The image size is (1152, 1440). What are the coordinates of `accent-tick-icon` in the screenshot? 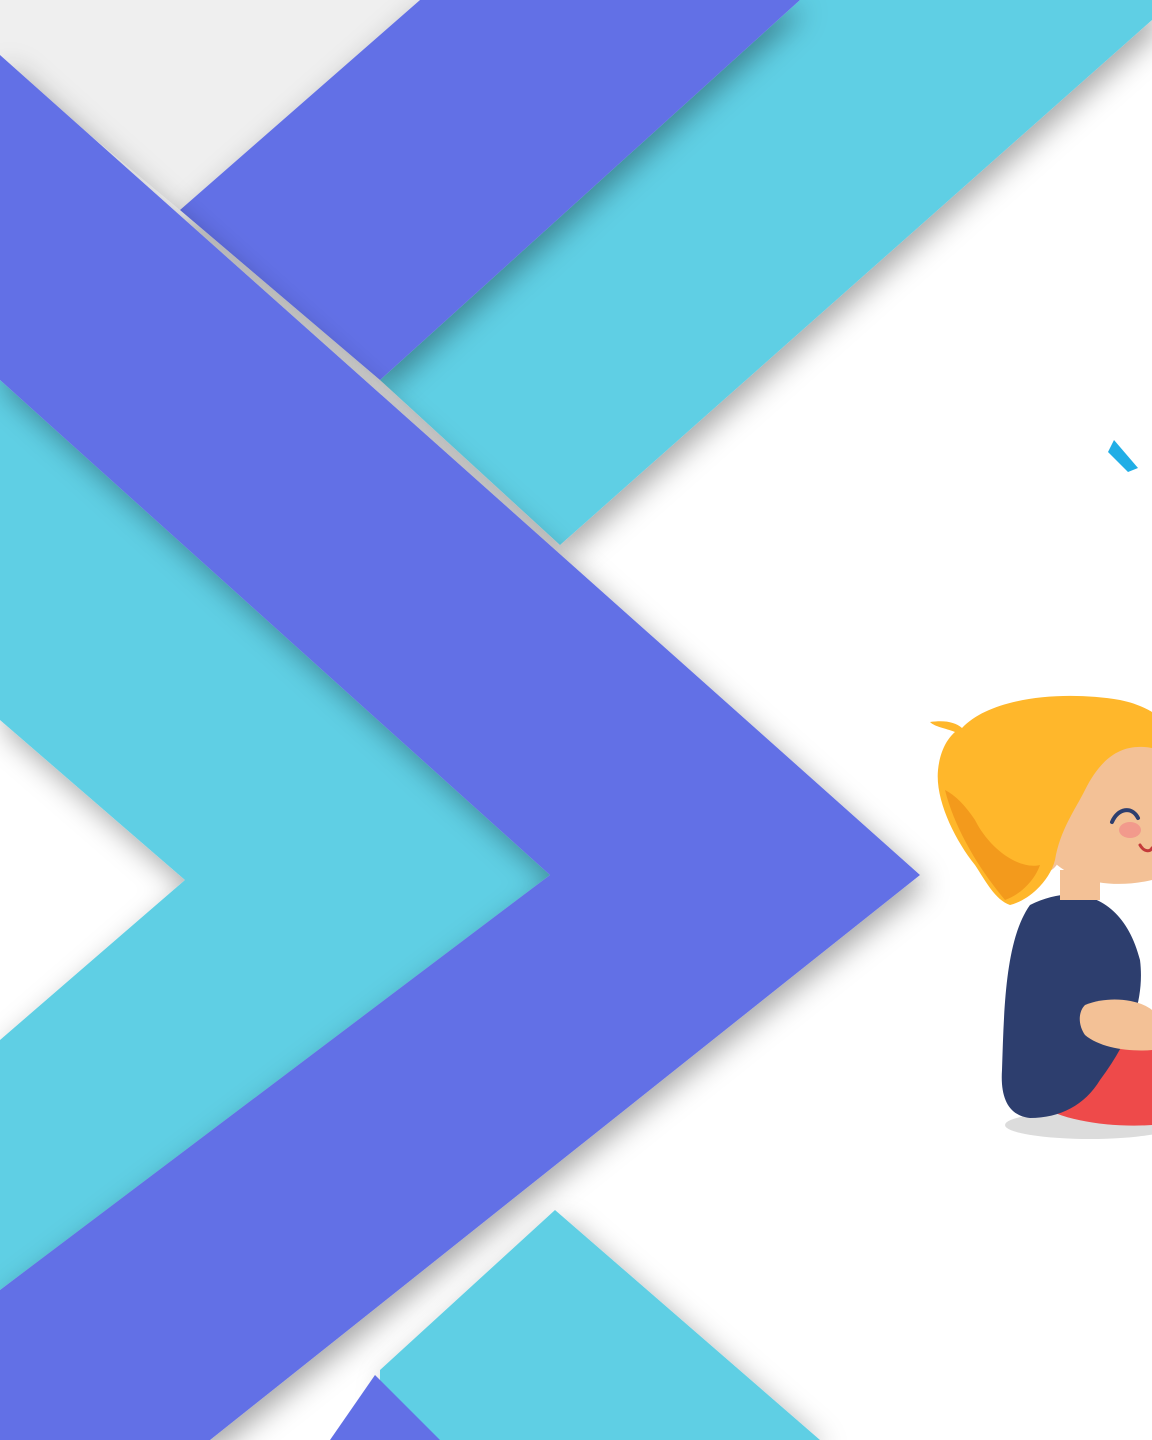 It's located at (1123, 456).